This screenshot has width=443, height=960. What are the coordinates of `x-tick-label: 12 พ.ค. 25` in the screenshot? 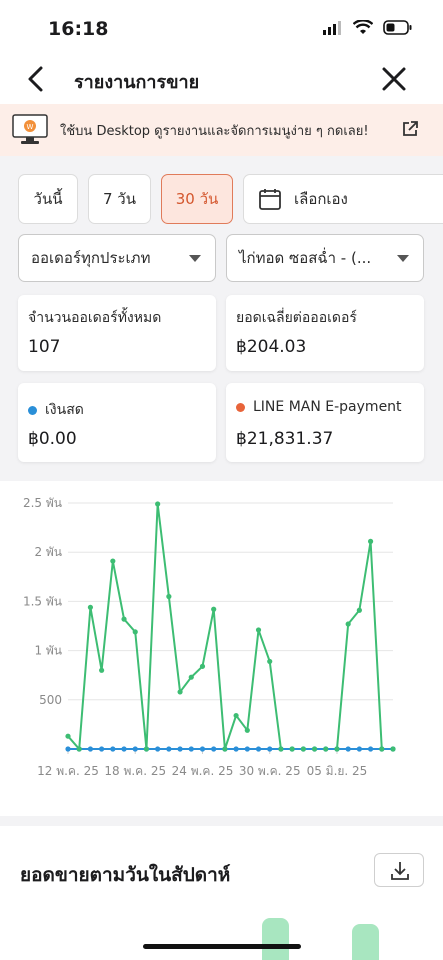 It's located at (68, 771).